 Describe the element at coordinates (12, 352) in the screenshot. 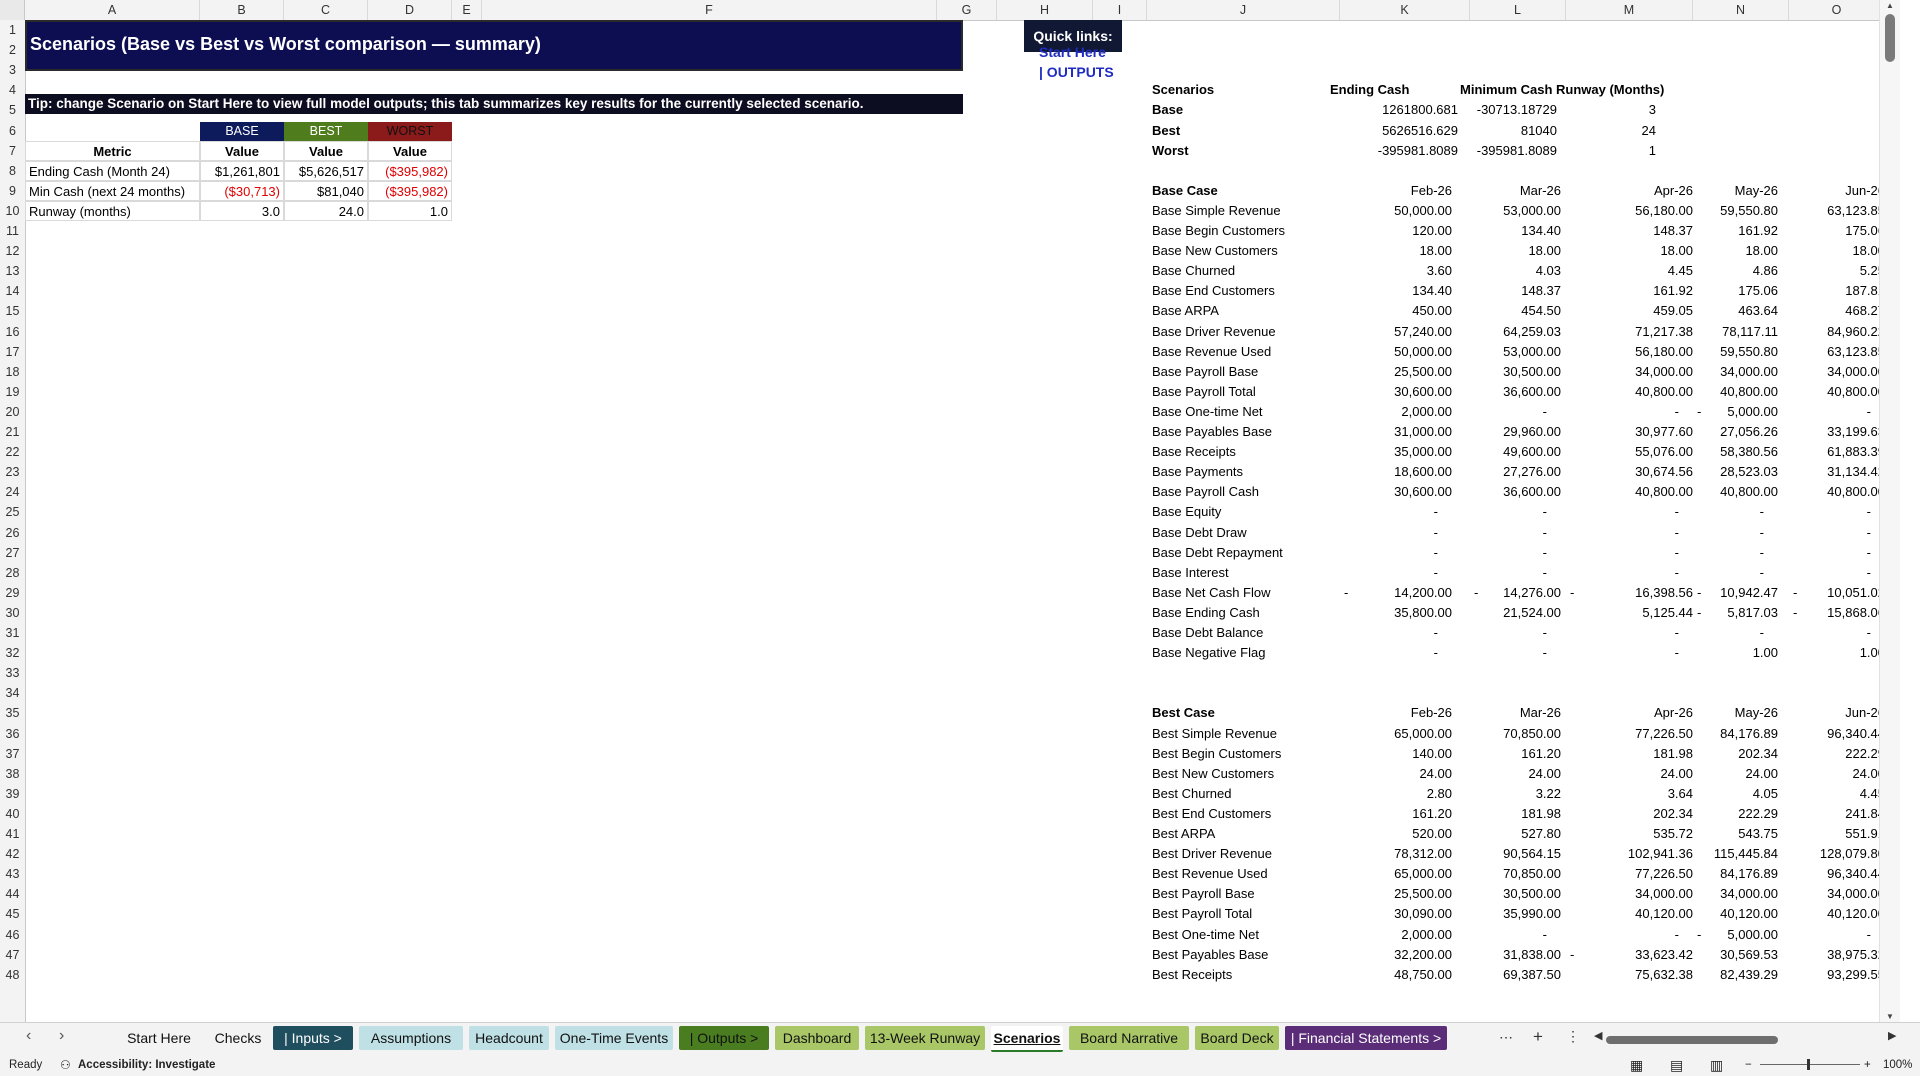

I see `row-header-17: 17` at that location.